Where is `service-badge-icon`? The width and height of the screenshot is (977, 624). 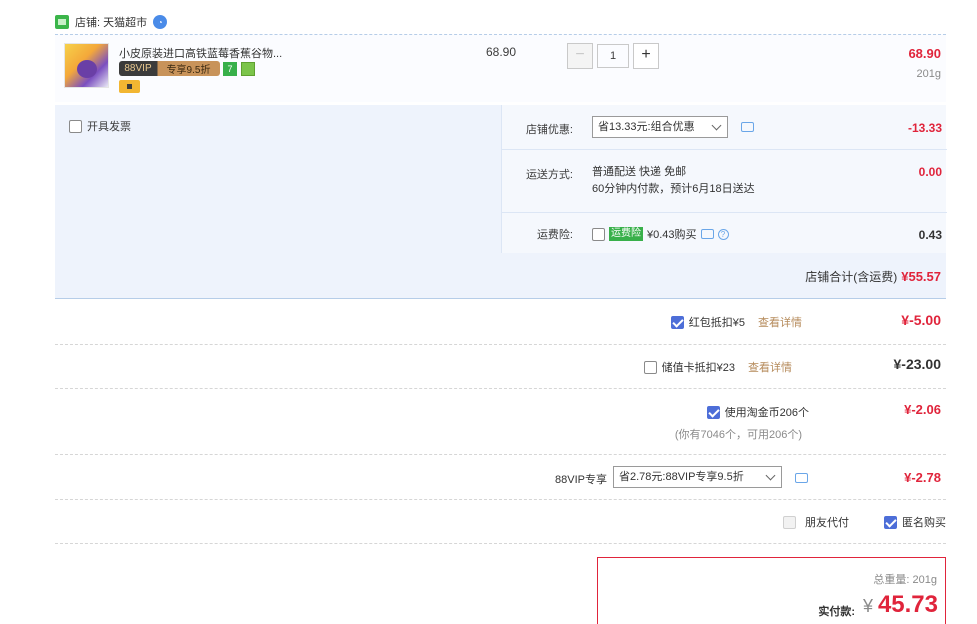
service-badge-icon is located at coordinates (248, 69).